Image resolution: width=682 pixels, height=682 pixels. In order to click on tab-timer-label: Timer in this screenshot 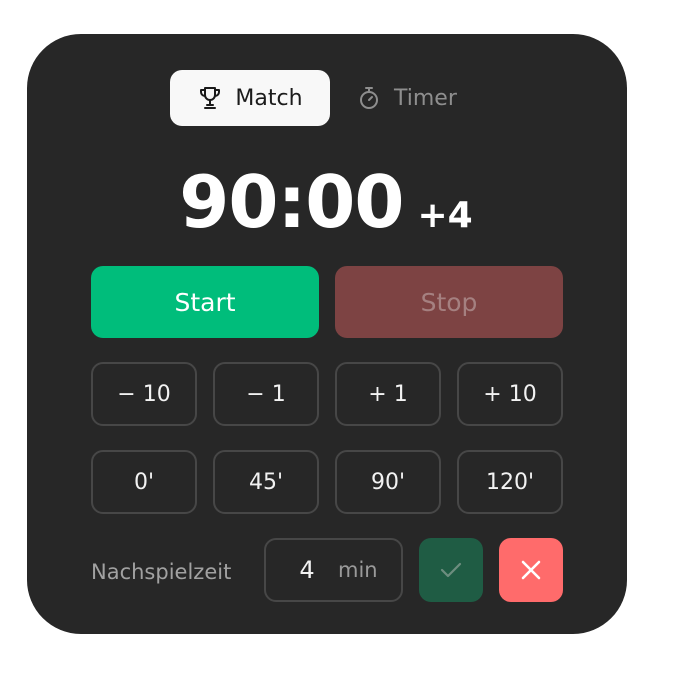, I will do `click(425, 98)`.